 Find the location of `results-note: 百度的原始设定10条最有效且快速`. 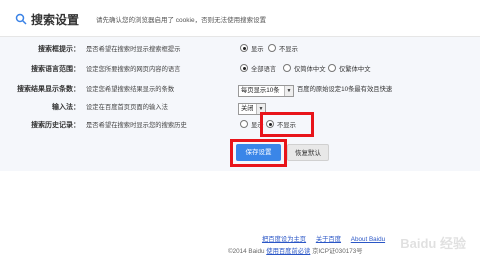

results-note: 百度的原始设定10条最有效且快速 is located at coordinates (345, 89).